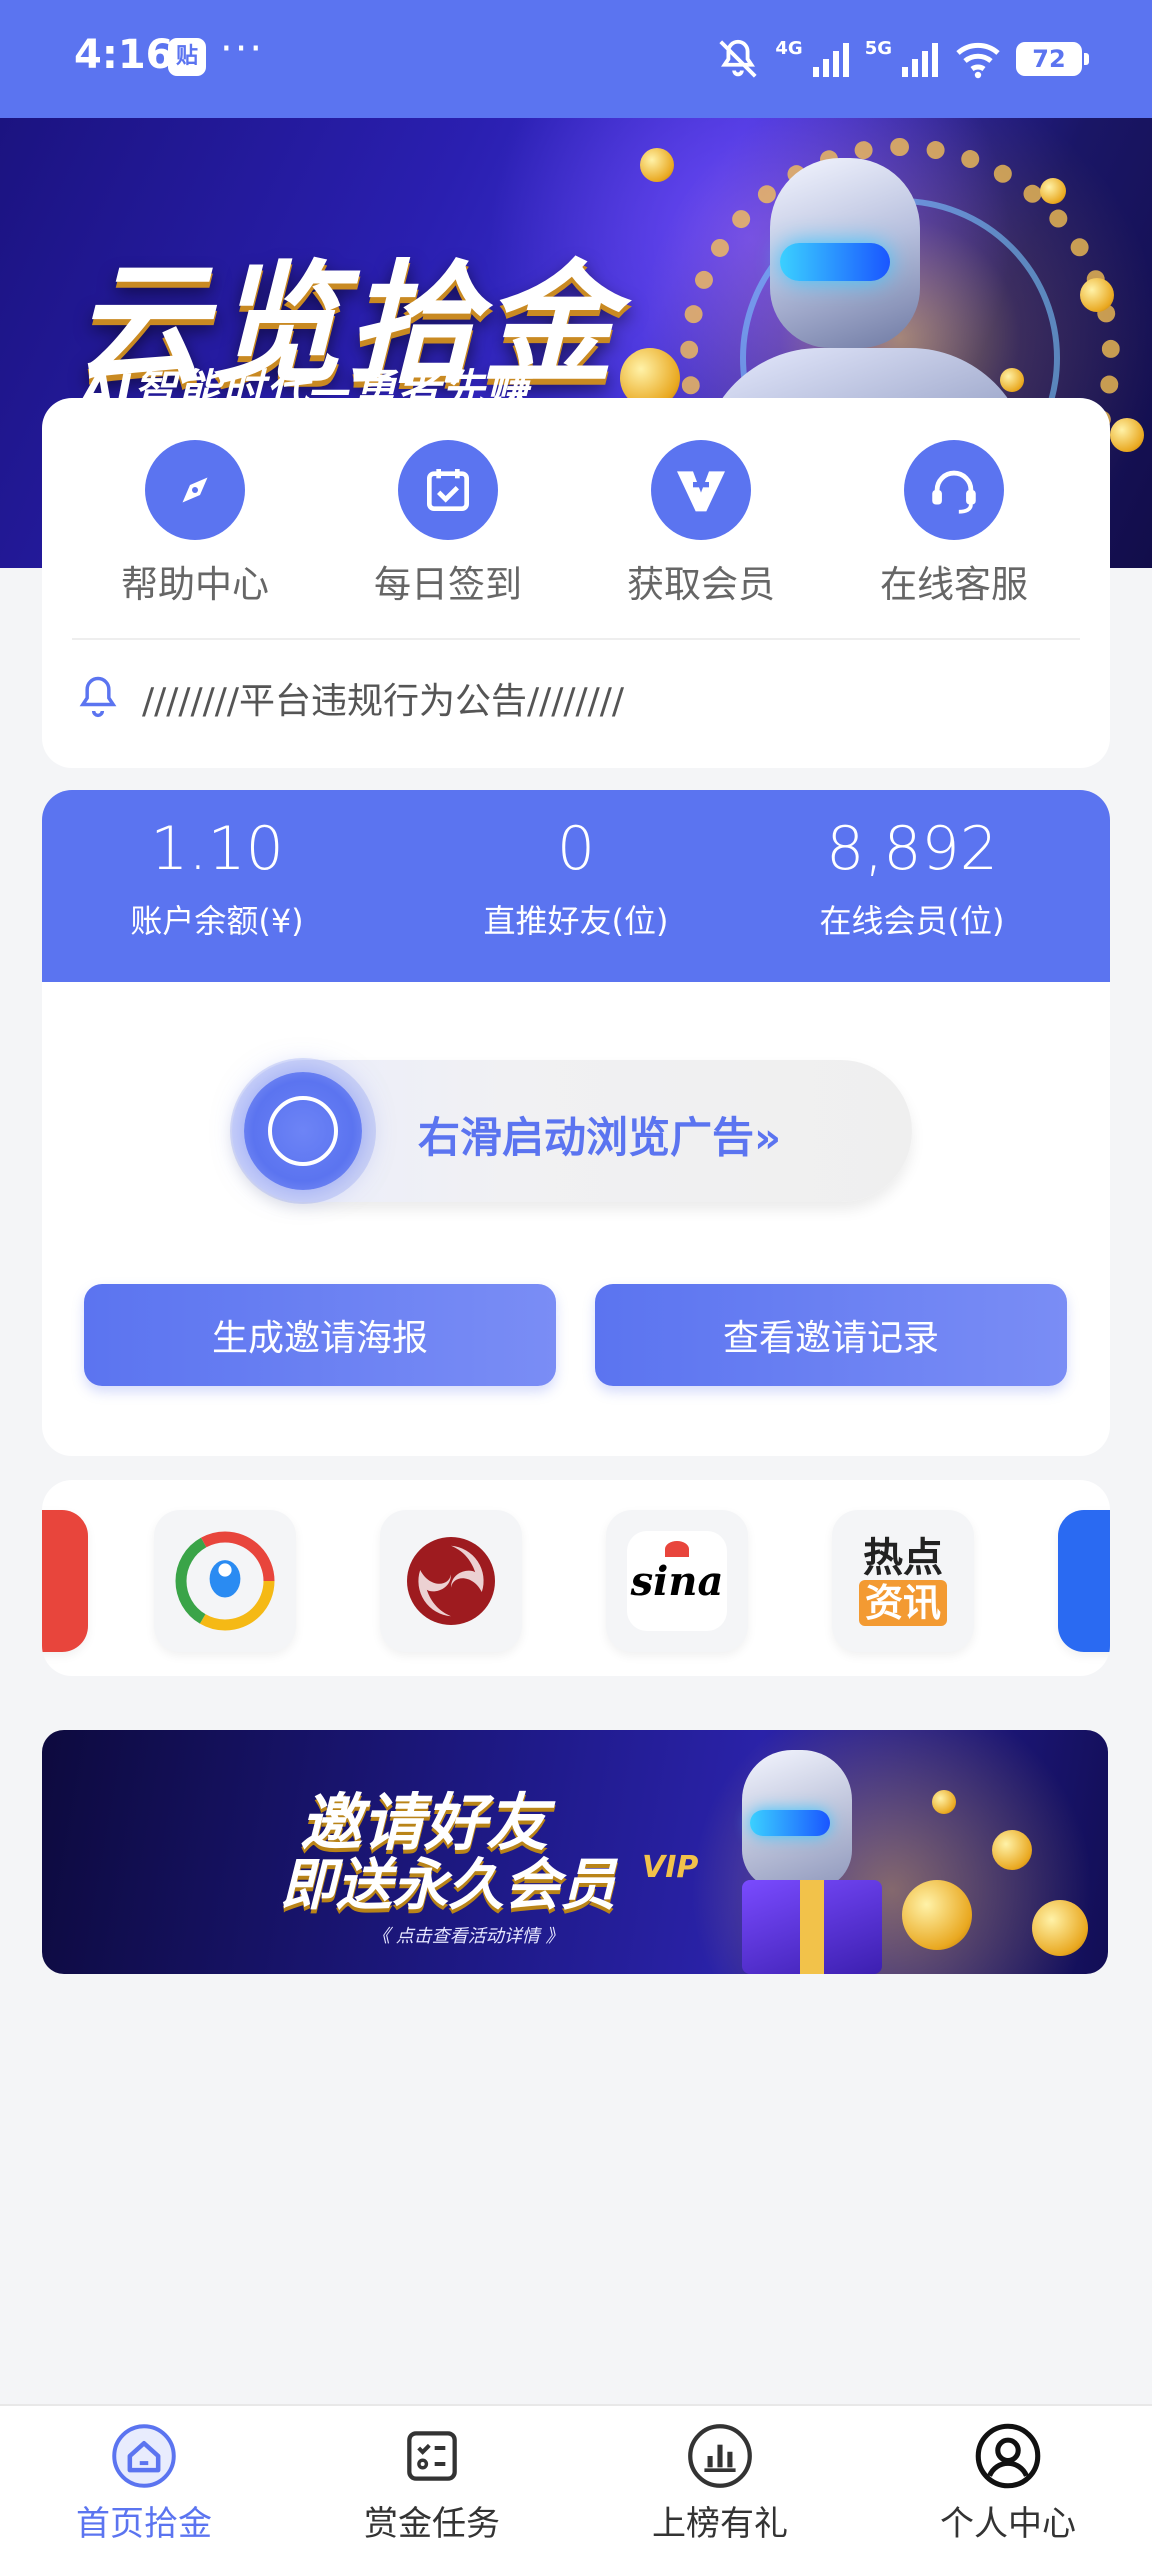  I want to click on status-indicators: 4G 5G 72, so click(902, 59).